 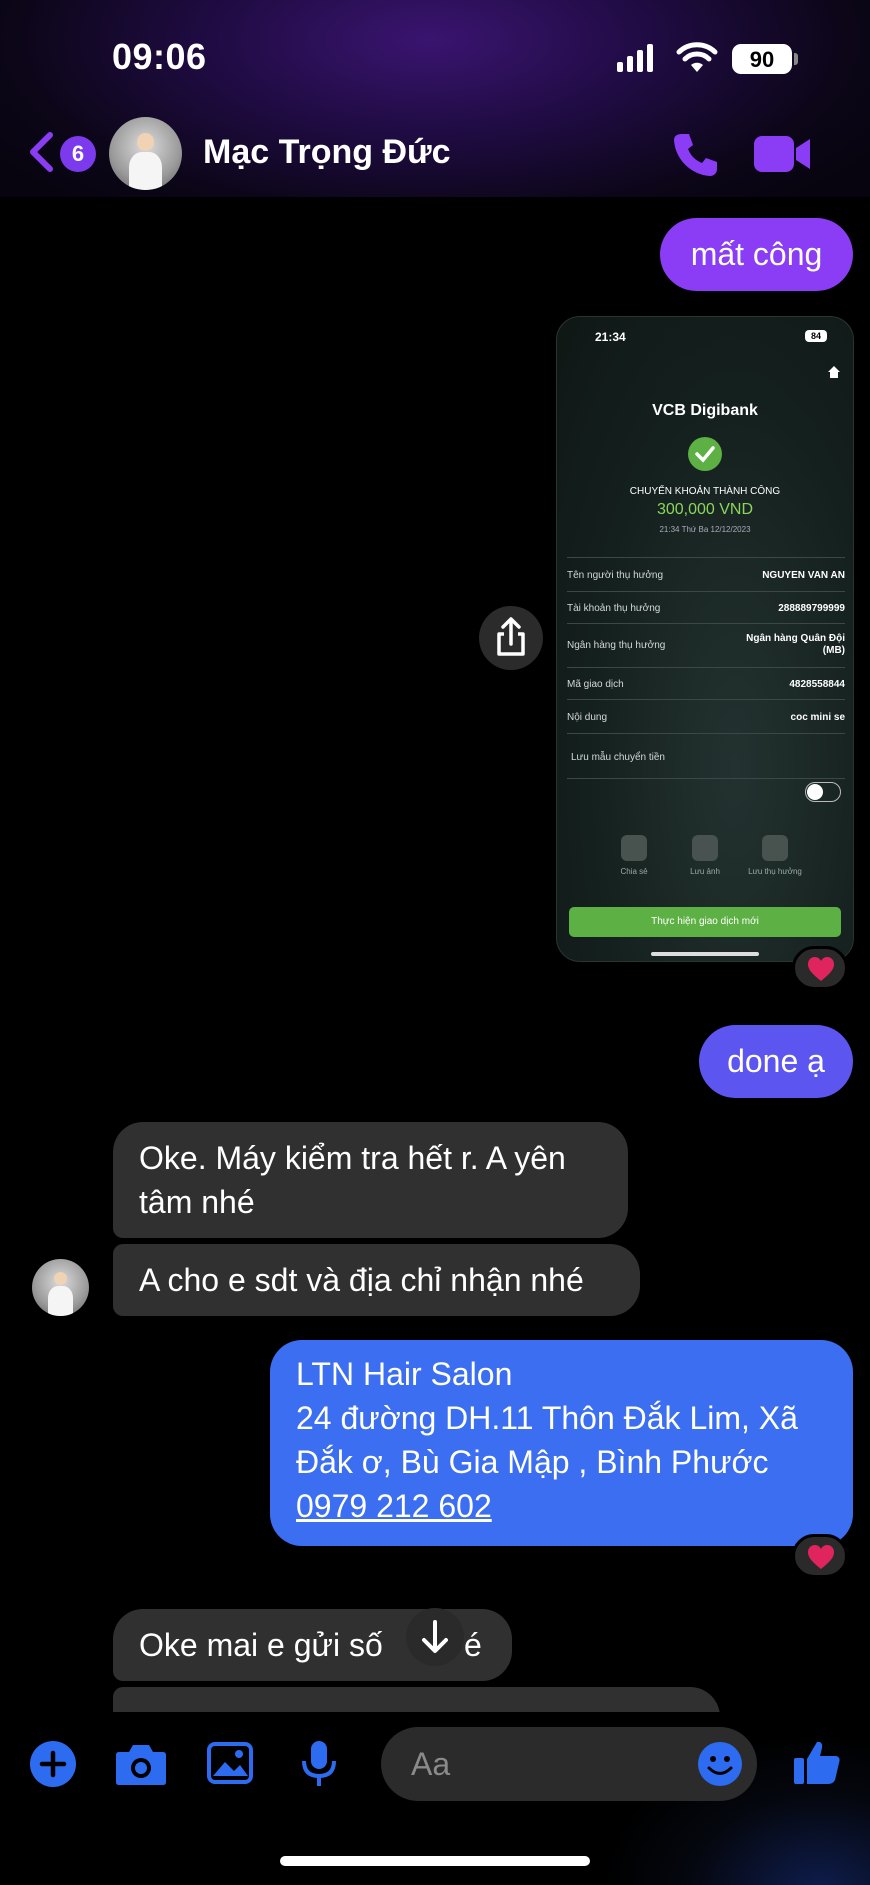 I want to click on thumbs-up-icon, so click(x=817, y=1762).